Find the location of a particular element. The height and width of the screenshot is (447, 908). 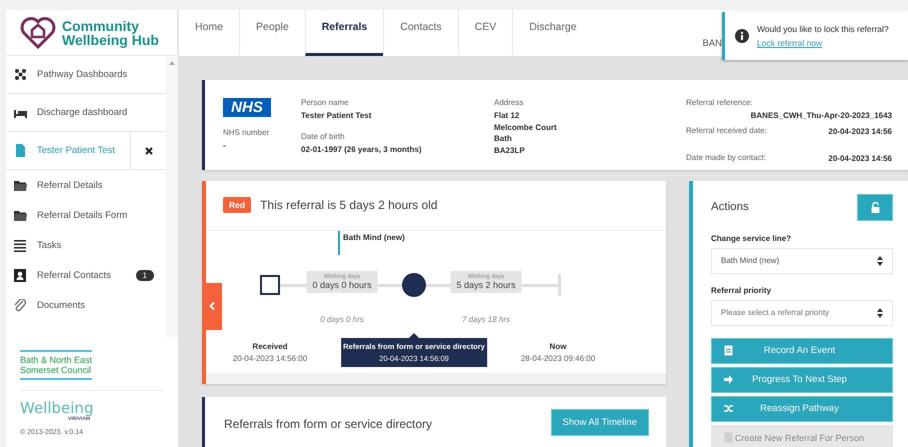

heart-house-logo-icon is located at coordinates (38, 32).